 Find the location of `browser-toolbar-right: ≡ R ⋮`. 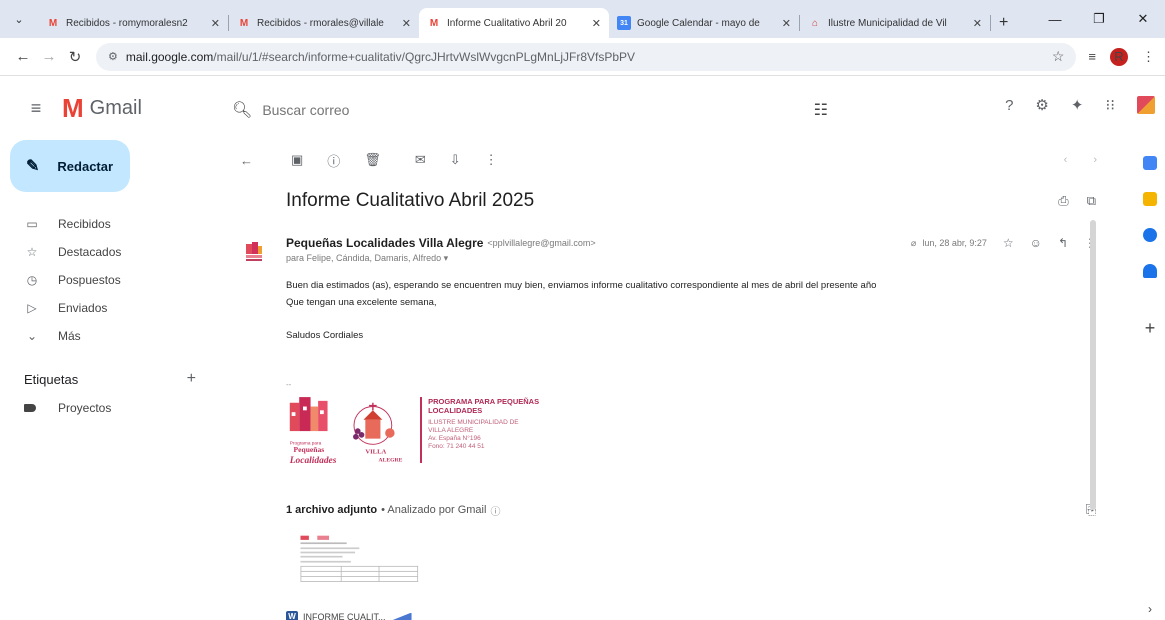

browser-toolbar-right: ≡ R ⋮ is located at coordinates (1121, 56).